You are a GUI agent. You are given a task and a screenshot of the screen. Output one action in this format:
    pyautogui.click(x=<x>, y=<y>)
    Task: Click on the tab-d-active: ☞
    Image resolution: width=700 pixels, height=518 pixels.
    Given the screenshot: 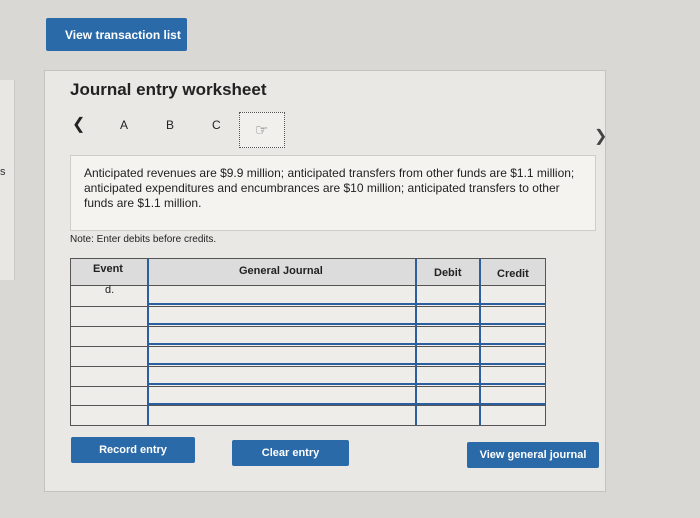 What is the action you would take?
    pyautogui.click(x=262, y=130)
    